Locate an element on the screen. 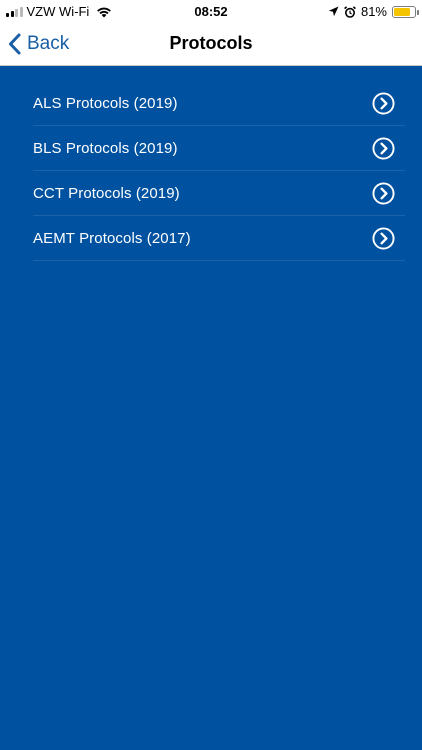 This screenshot has width=422, height=750. status-right: 81% is located at coordinates (373, 11).